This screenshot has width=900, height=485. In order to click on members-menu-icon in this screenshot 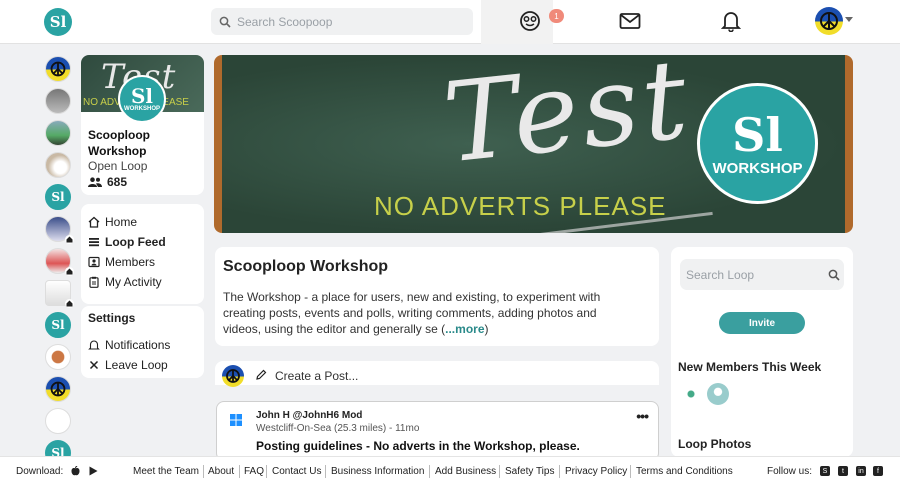, I will do `click(94, 262)`.